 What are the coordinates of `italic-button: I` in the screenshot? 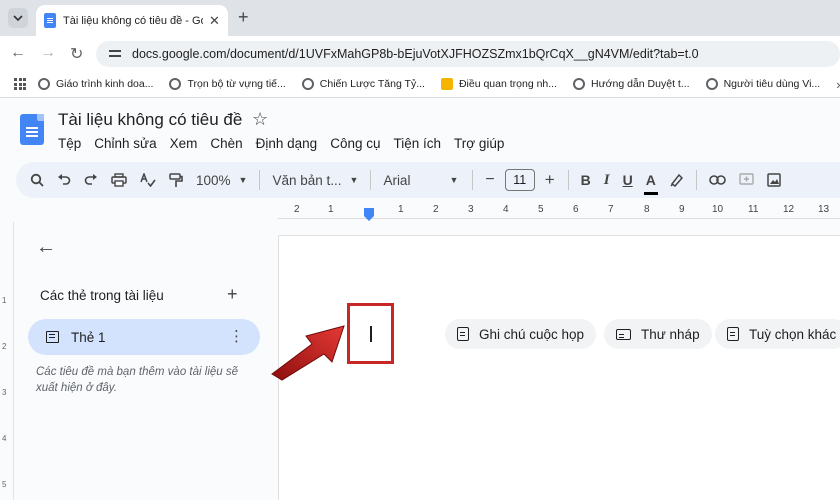 It's located at (607, 180).